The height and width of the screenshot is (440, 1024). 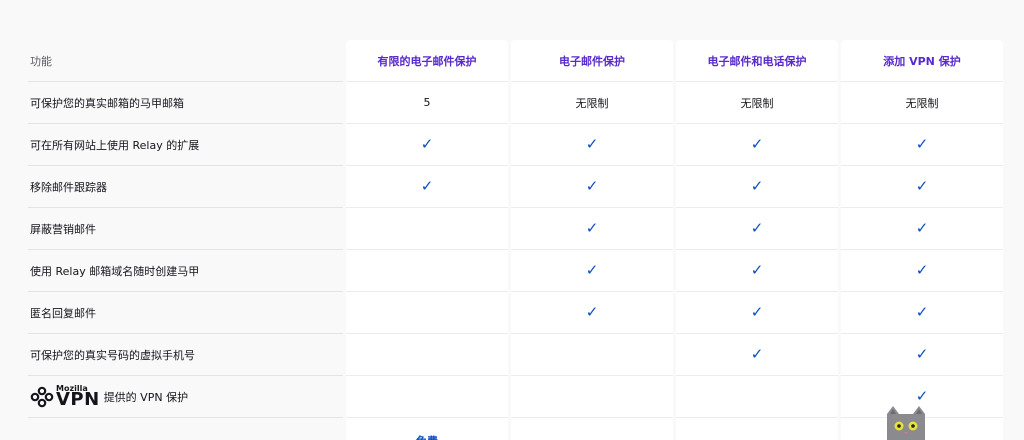 I want to click on mozilla-vpn-logo: Mozilla VPN, so click(x=65, y=397).